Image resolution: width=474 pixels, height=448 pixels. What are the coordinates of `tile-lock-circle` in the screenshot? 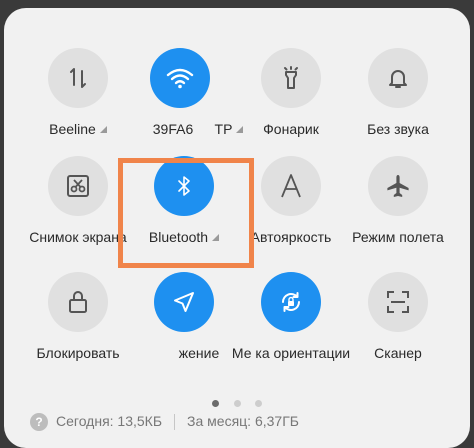 It's located at (78, 302).